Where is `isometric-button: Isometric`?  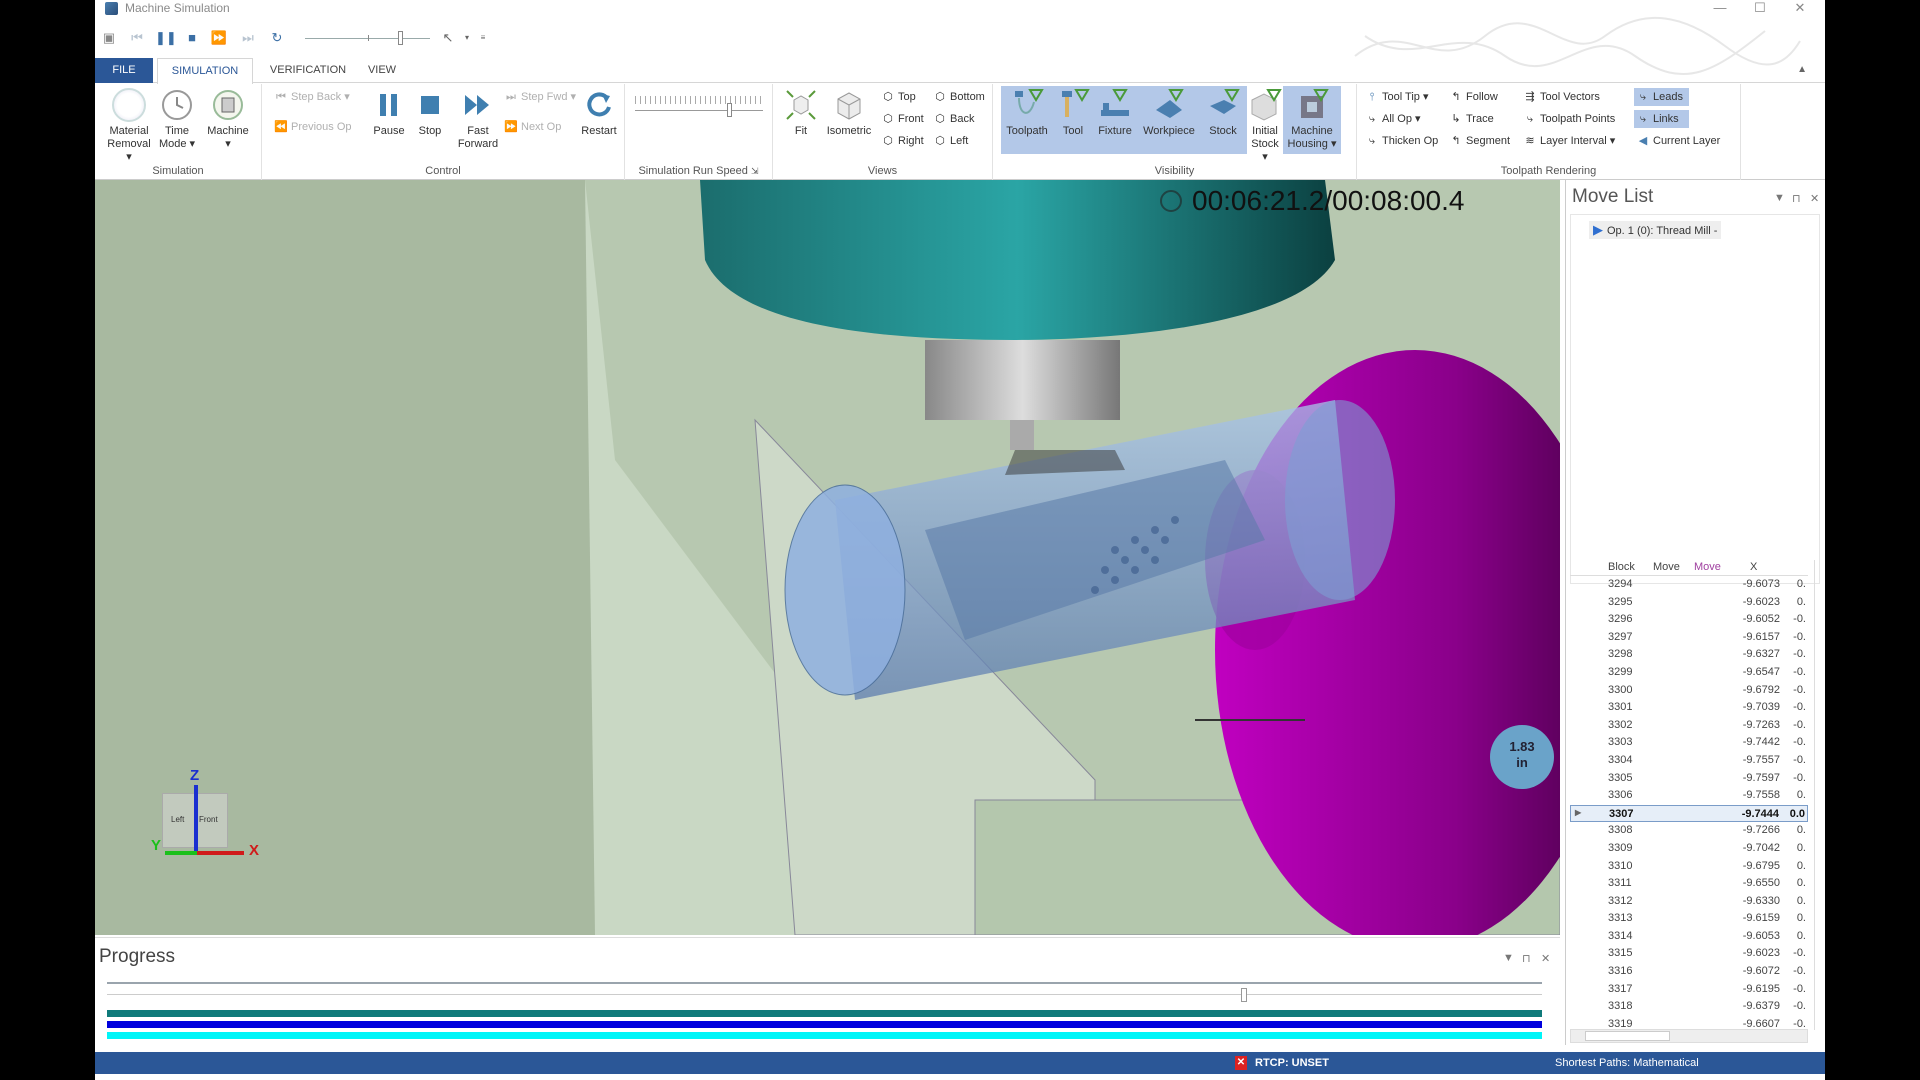 isometric-button: Isometric is located at coordinates (849, 113).